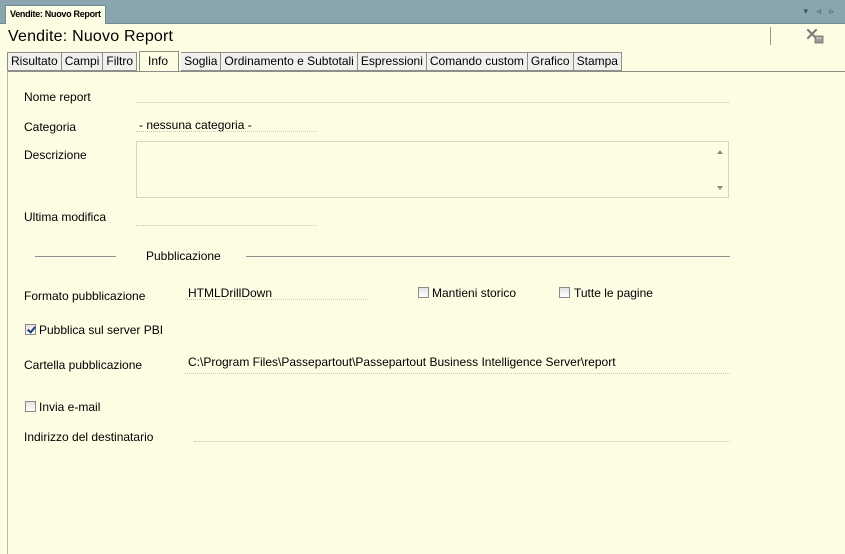 This screenshot has height=554, width=845. I want to click on tab-info: Info, so click(159, 61).